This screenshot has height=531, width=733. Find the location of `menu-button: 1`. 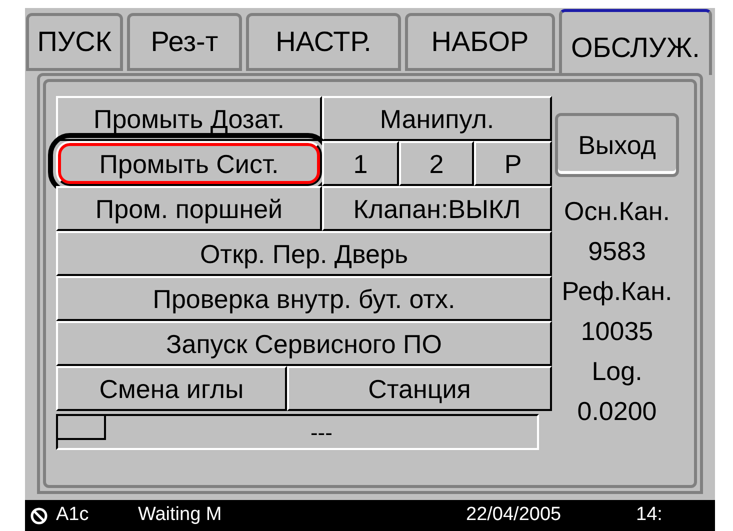

menu-button: 1 is located at coordinates (360, 163).